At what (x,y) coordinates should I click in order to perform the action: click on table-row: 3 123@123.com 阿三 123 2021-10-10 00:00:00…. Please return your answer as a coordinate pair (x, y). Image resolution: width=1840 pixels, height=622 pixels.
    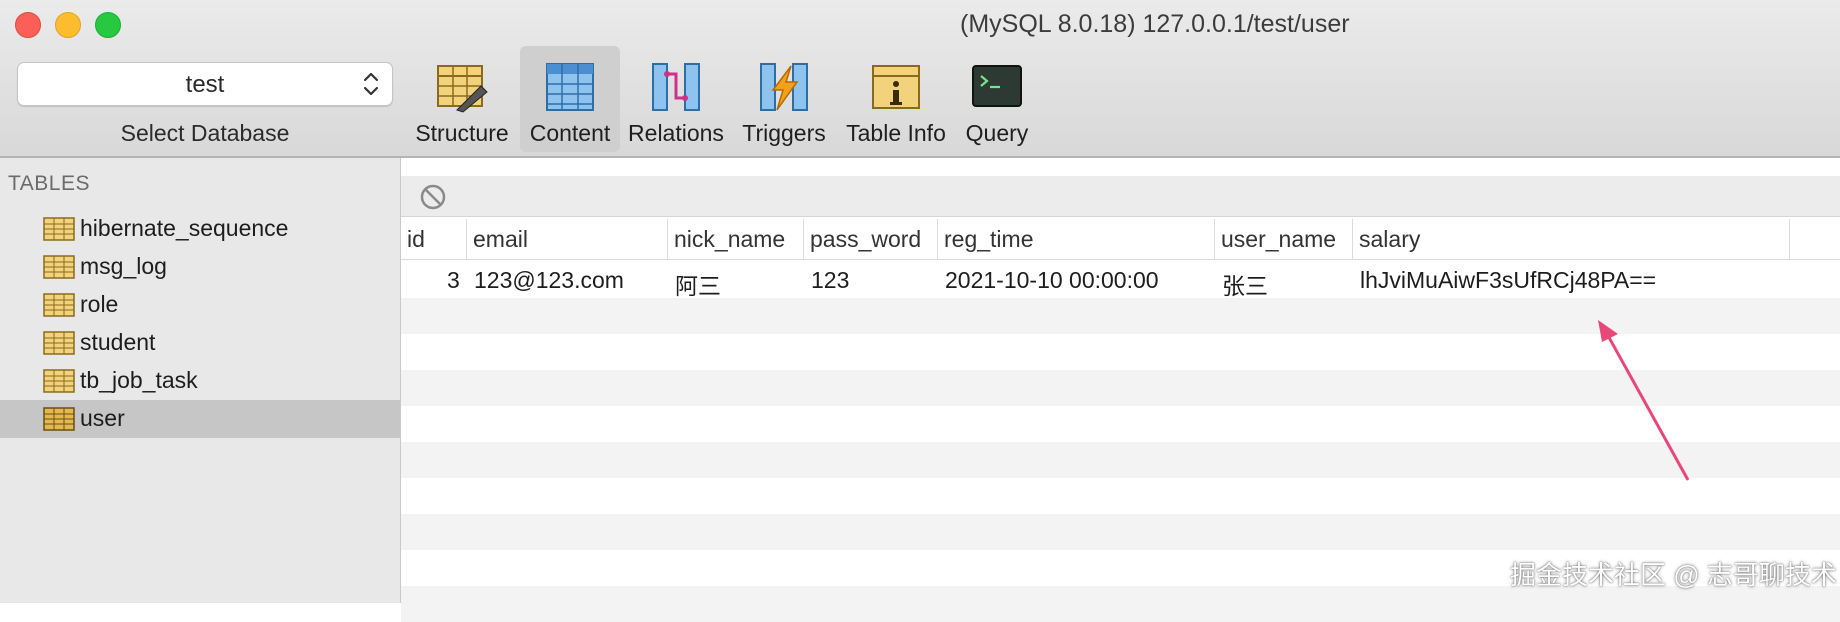
    Looking at the image, I should click on (1120, 281).